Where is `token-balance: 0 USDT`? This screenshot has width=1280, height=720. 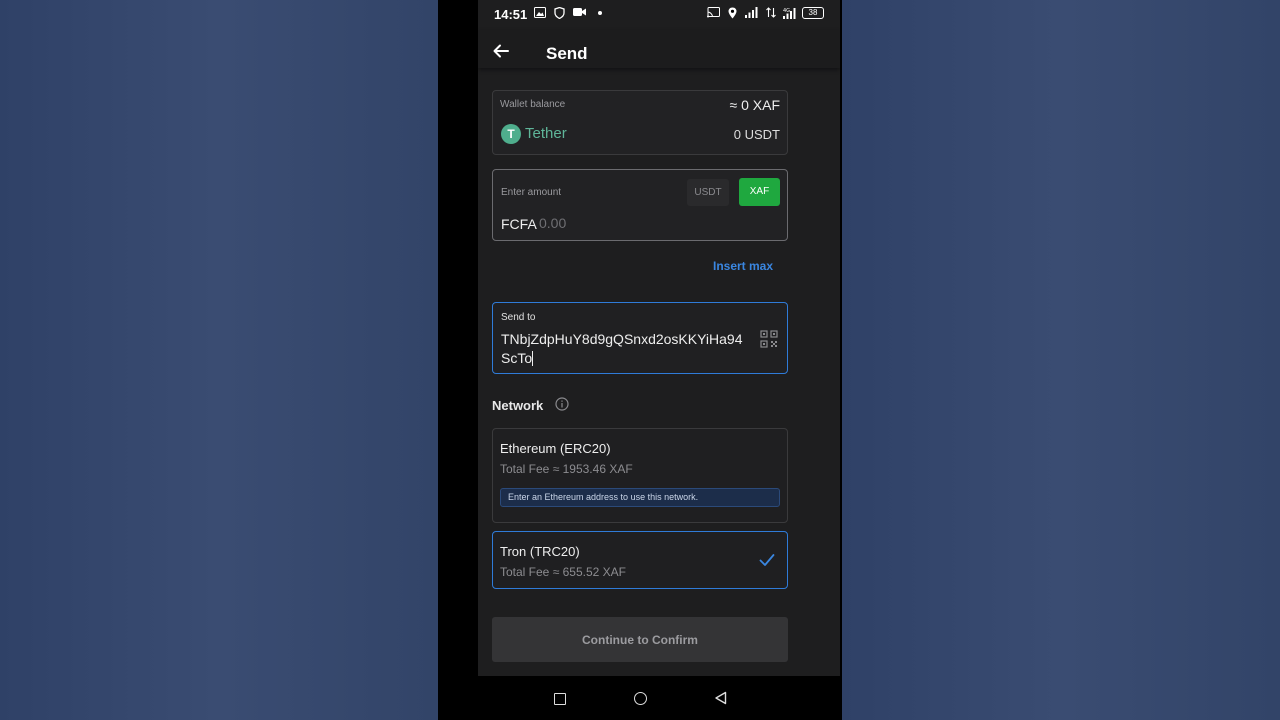 token-balance: 0 USDT is located at coordinates (756, 134).